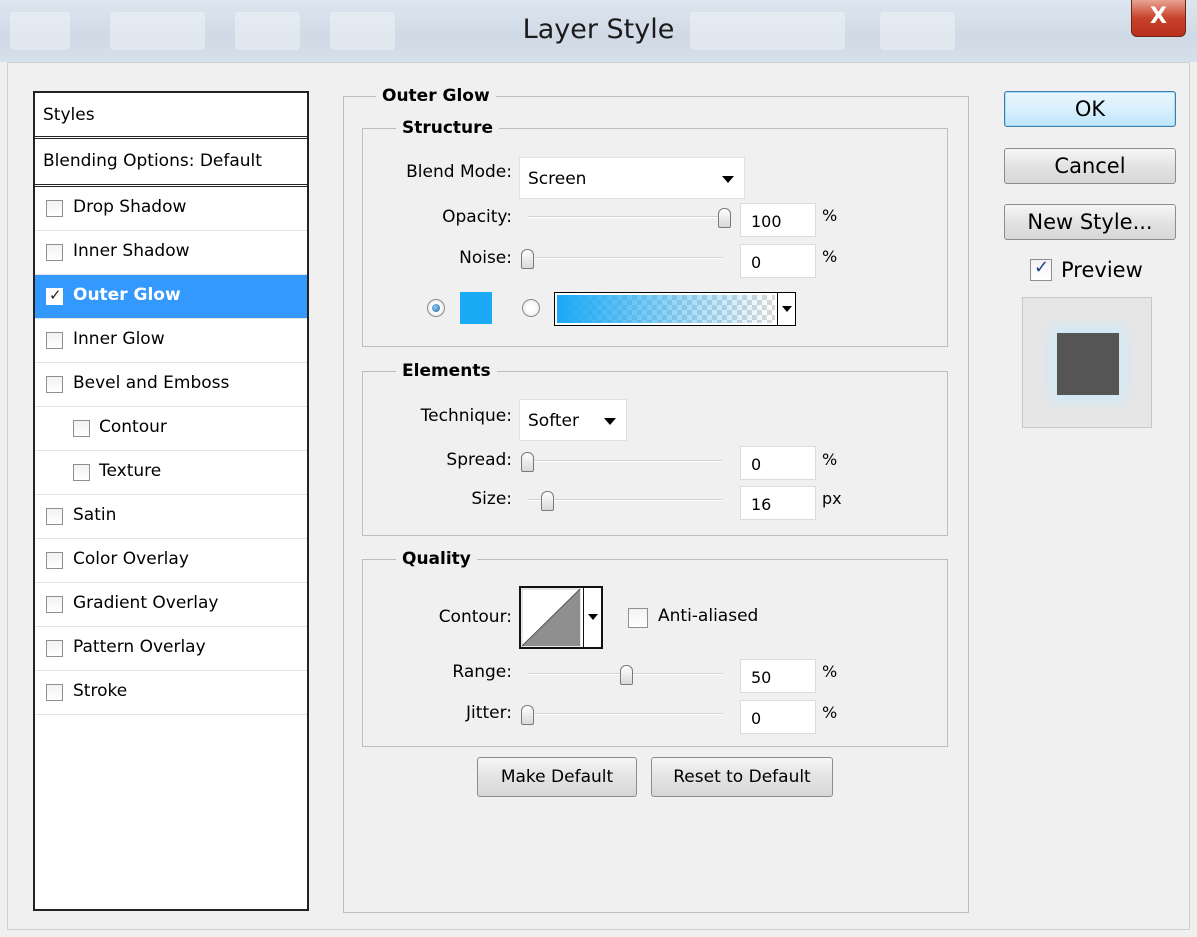 This screenshot has height=937, width=1197. Describe the element at coordinates (531, 308) in the screenshot. I see `gradient-radio` at that location.